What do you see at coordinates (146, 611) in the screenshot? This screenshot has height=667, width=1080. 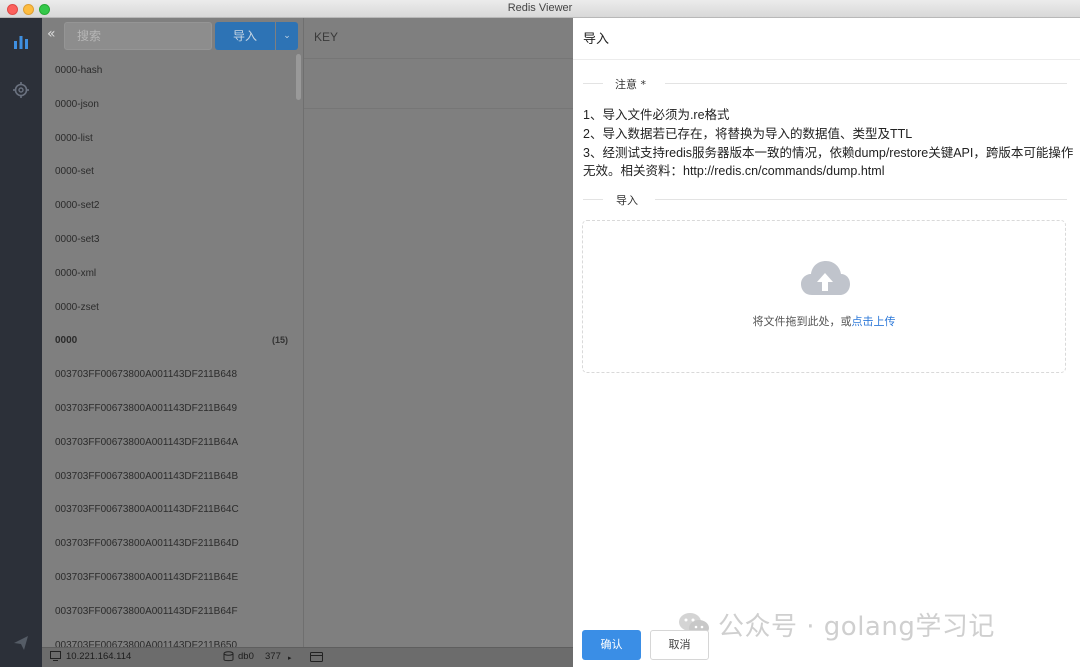 I see `key-name: 003703FF00673800A001143DF211B64F` at bounding box center [146, 611].